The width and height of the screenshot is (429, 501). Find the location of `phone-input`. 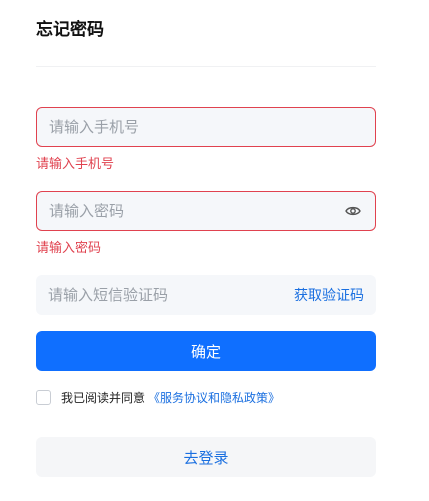

phone-input is located at coordinates (206, 127).